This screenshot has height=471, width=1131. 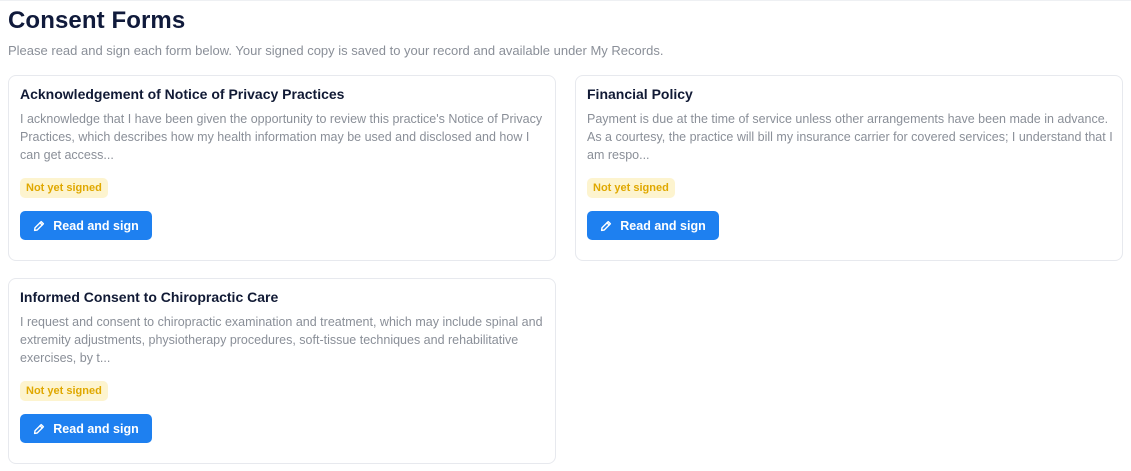 I want to click on form-title: Informed Consent to Chiropractic Care, so click(x=149, y=297).